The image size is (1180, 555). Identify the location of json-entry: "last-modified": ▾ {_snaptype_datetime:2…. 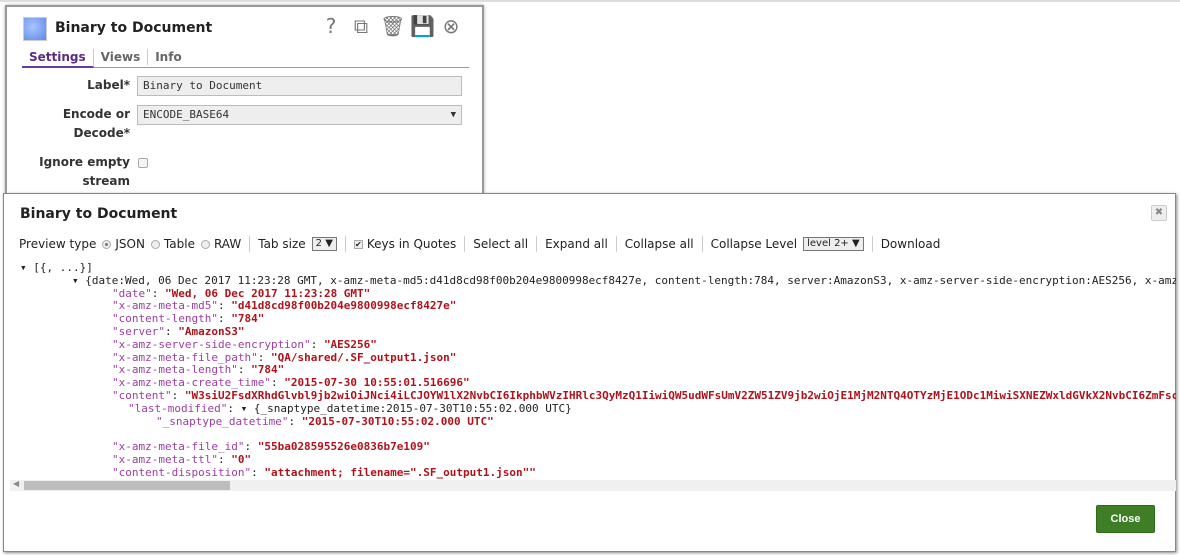
(350, 408).